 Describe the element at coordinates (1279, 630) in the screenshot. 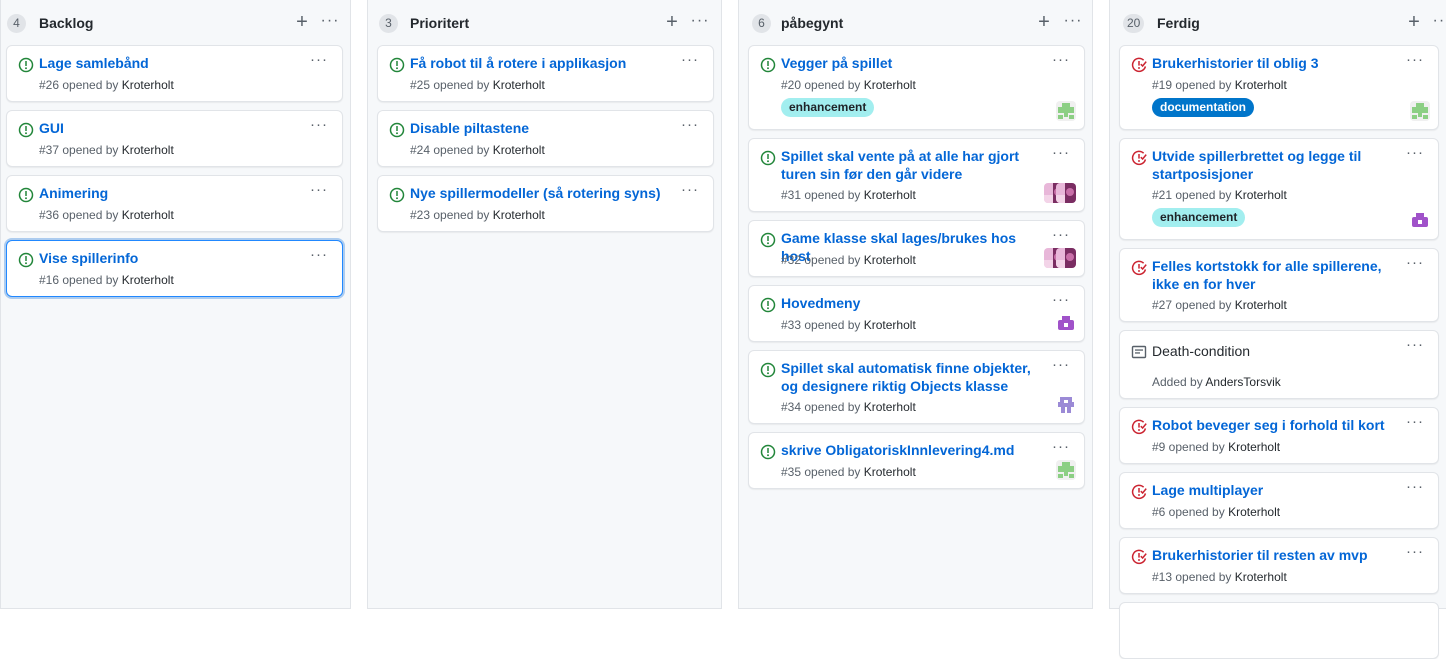

I see `issue-card-partial` at that location.